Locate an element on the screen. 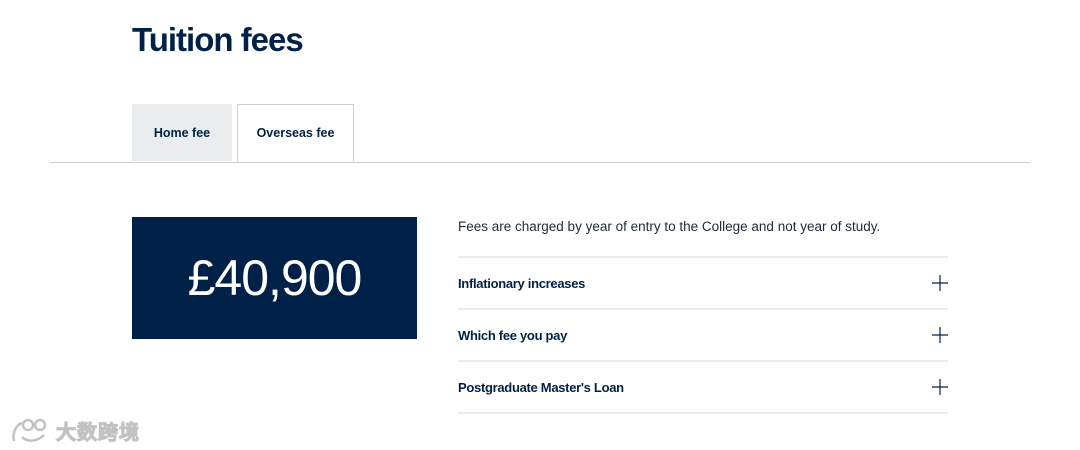  tab-overseas-fee: Overseas fee is located at coordinates (295, 133).